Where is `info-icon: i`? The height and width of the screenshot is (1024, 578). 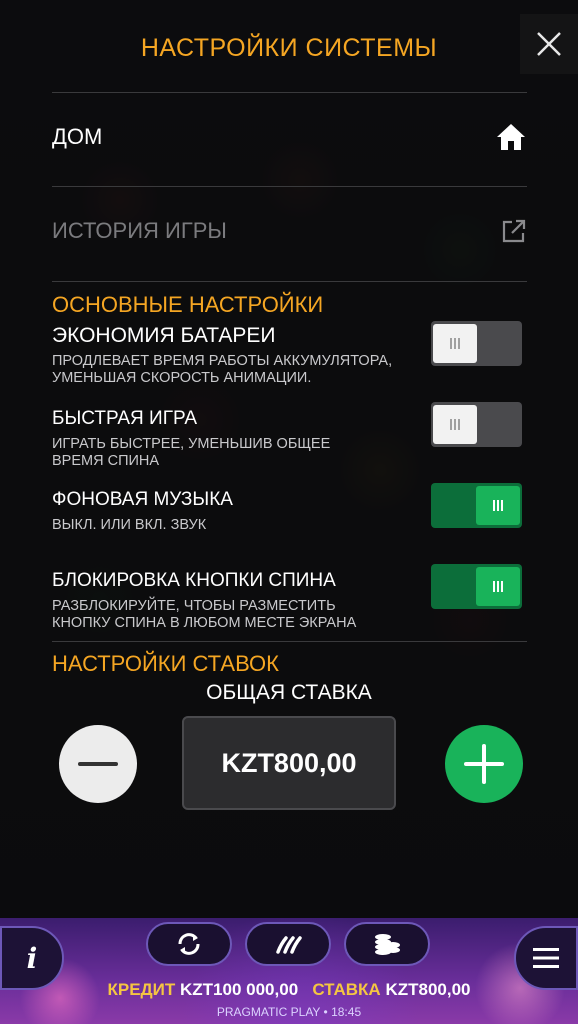
info-icon: i is located at coordinates (32, 958).